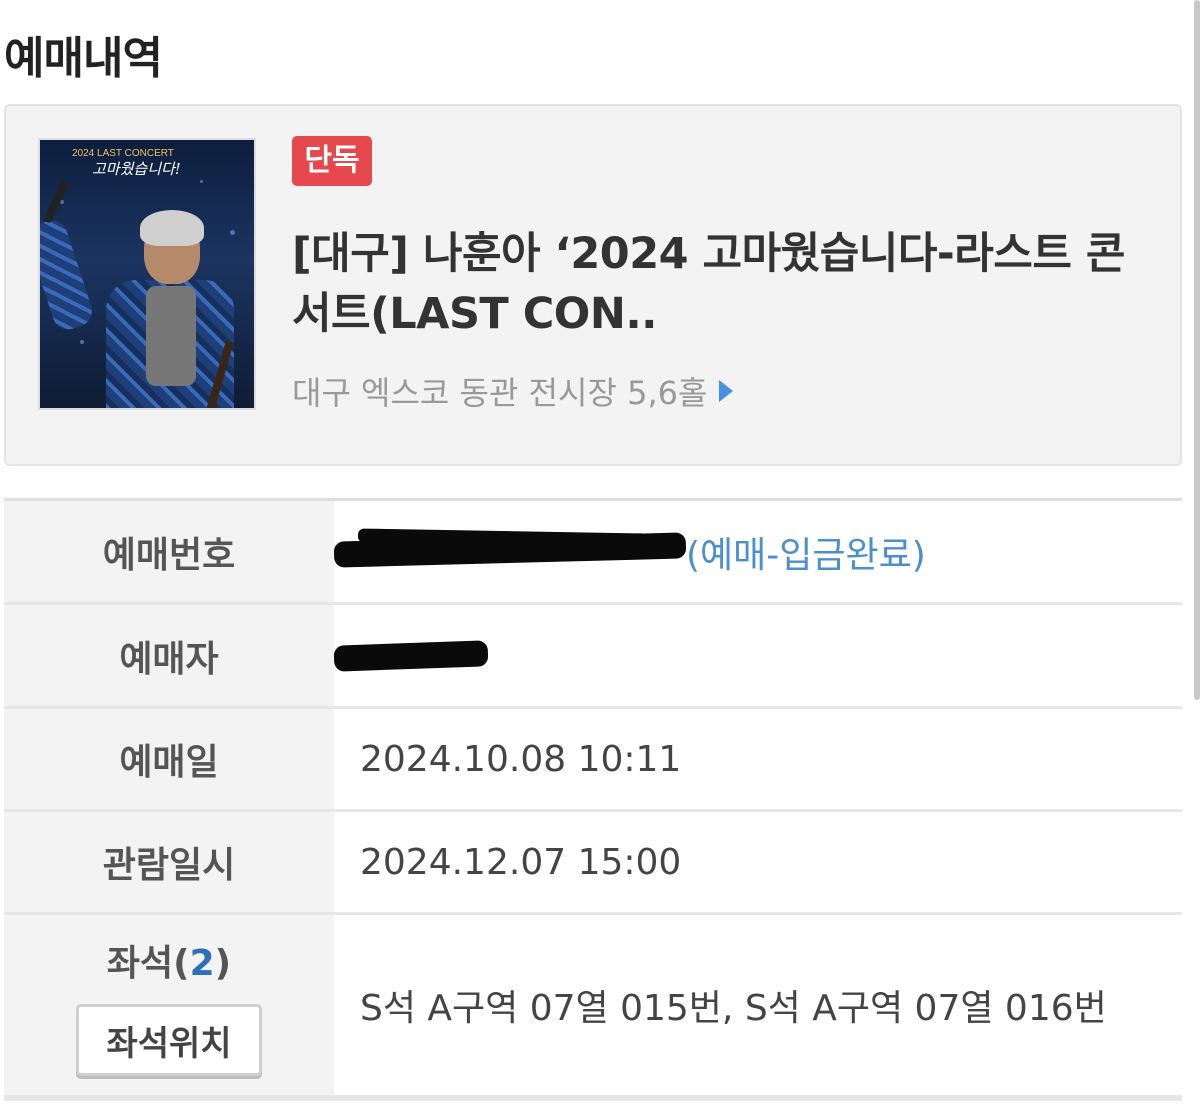 The height and width of the screenshot is (1108, 1200). I want to click on seats-label-cell: 좌석(2) 좌석위치, so click(169, 1005).